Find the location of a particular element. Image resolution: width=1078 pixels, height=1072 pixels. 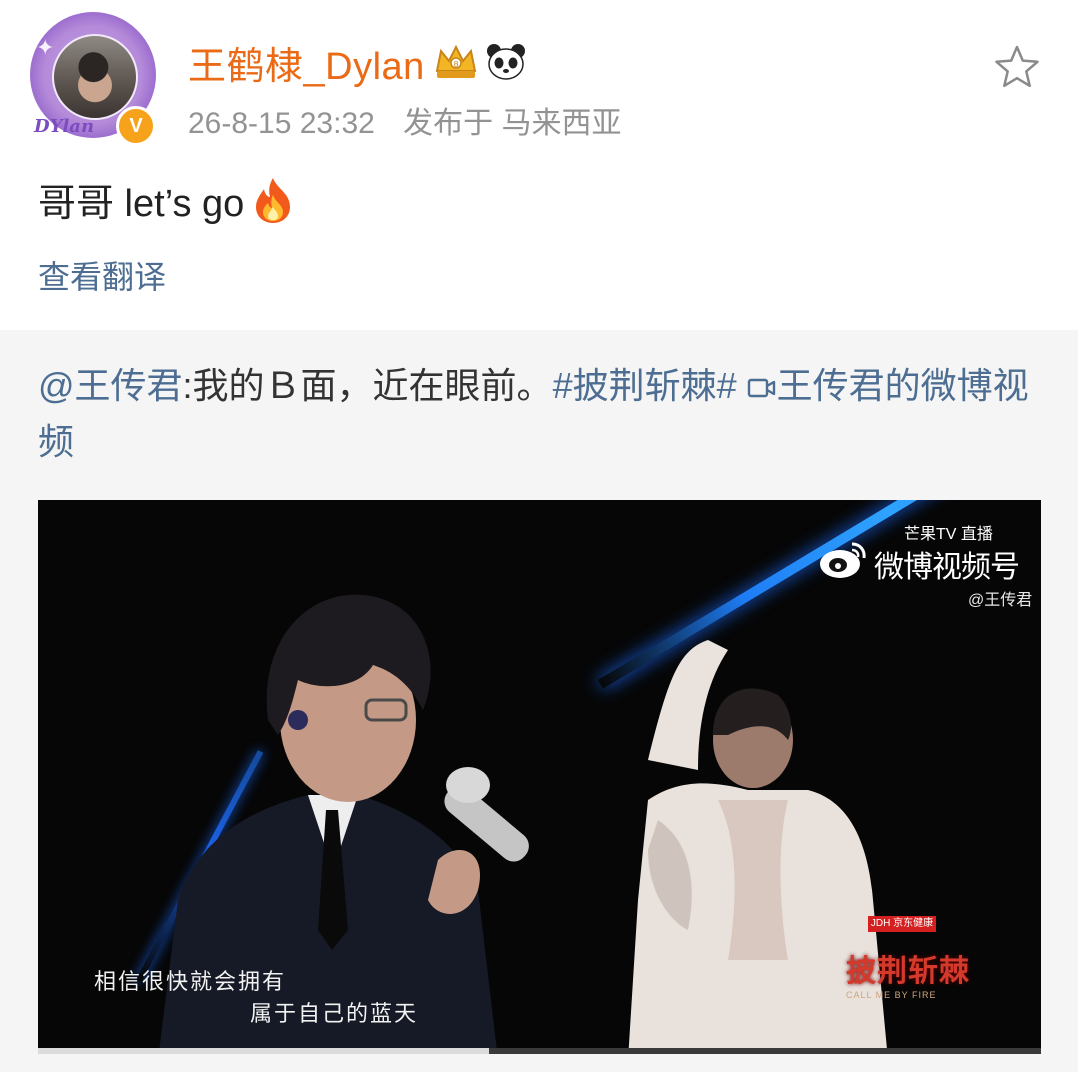

verified-badge-icon: V is located at coordinates (136, 126).